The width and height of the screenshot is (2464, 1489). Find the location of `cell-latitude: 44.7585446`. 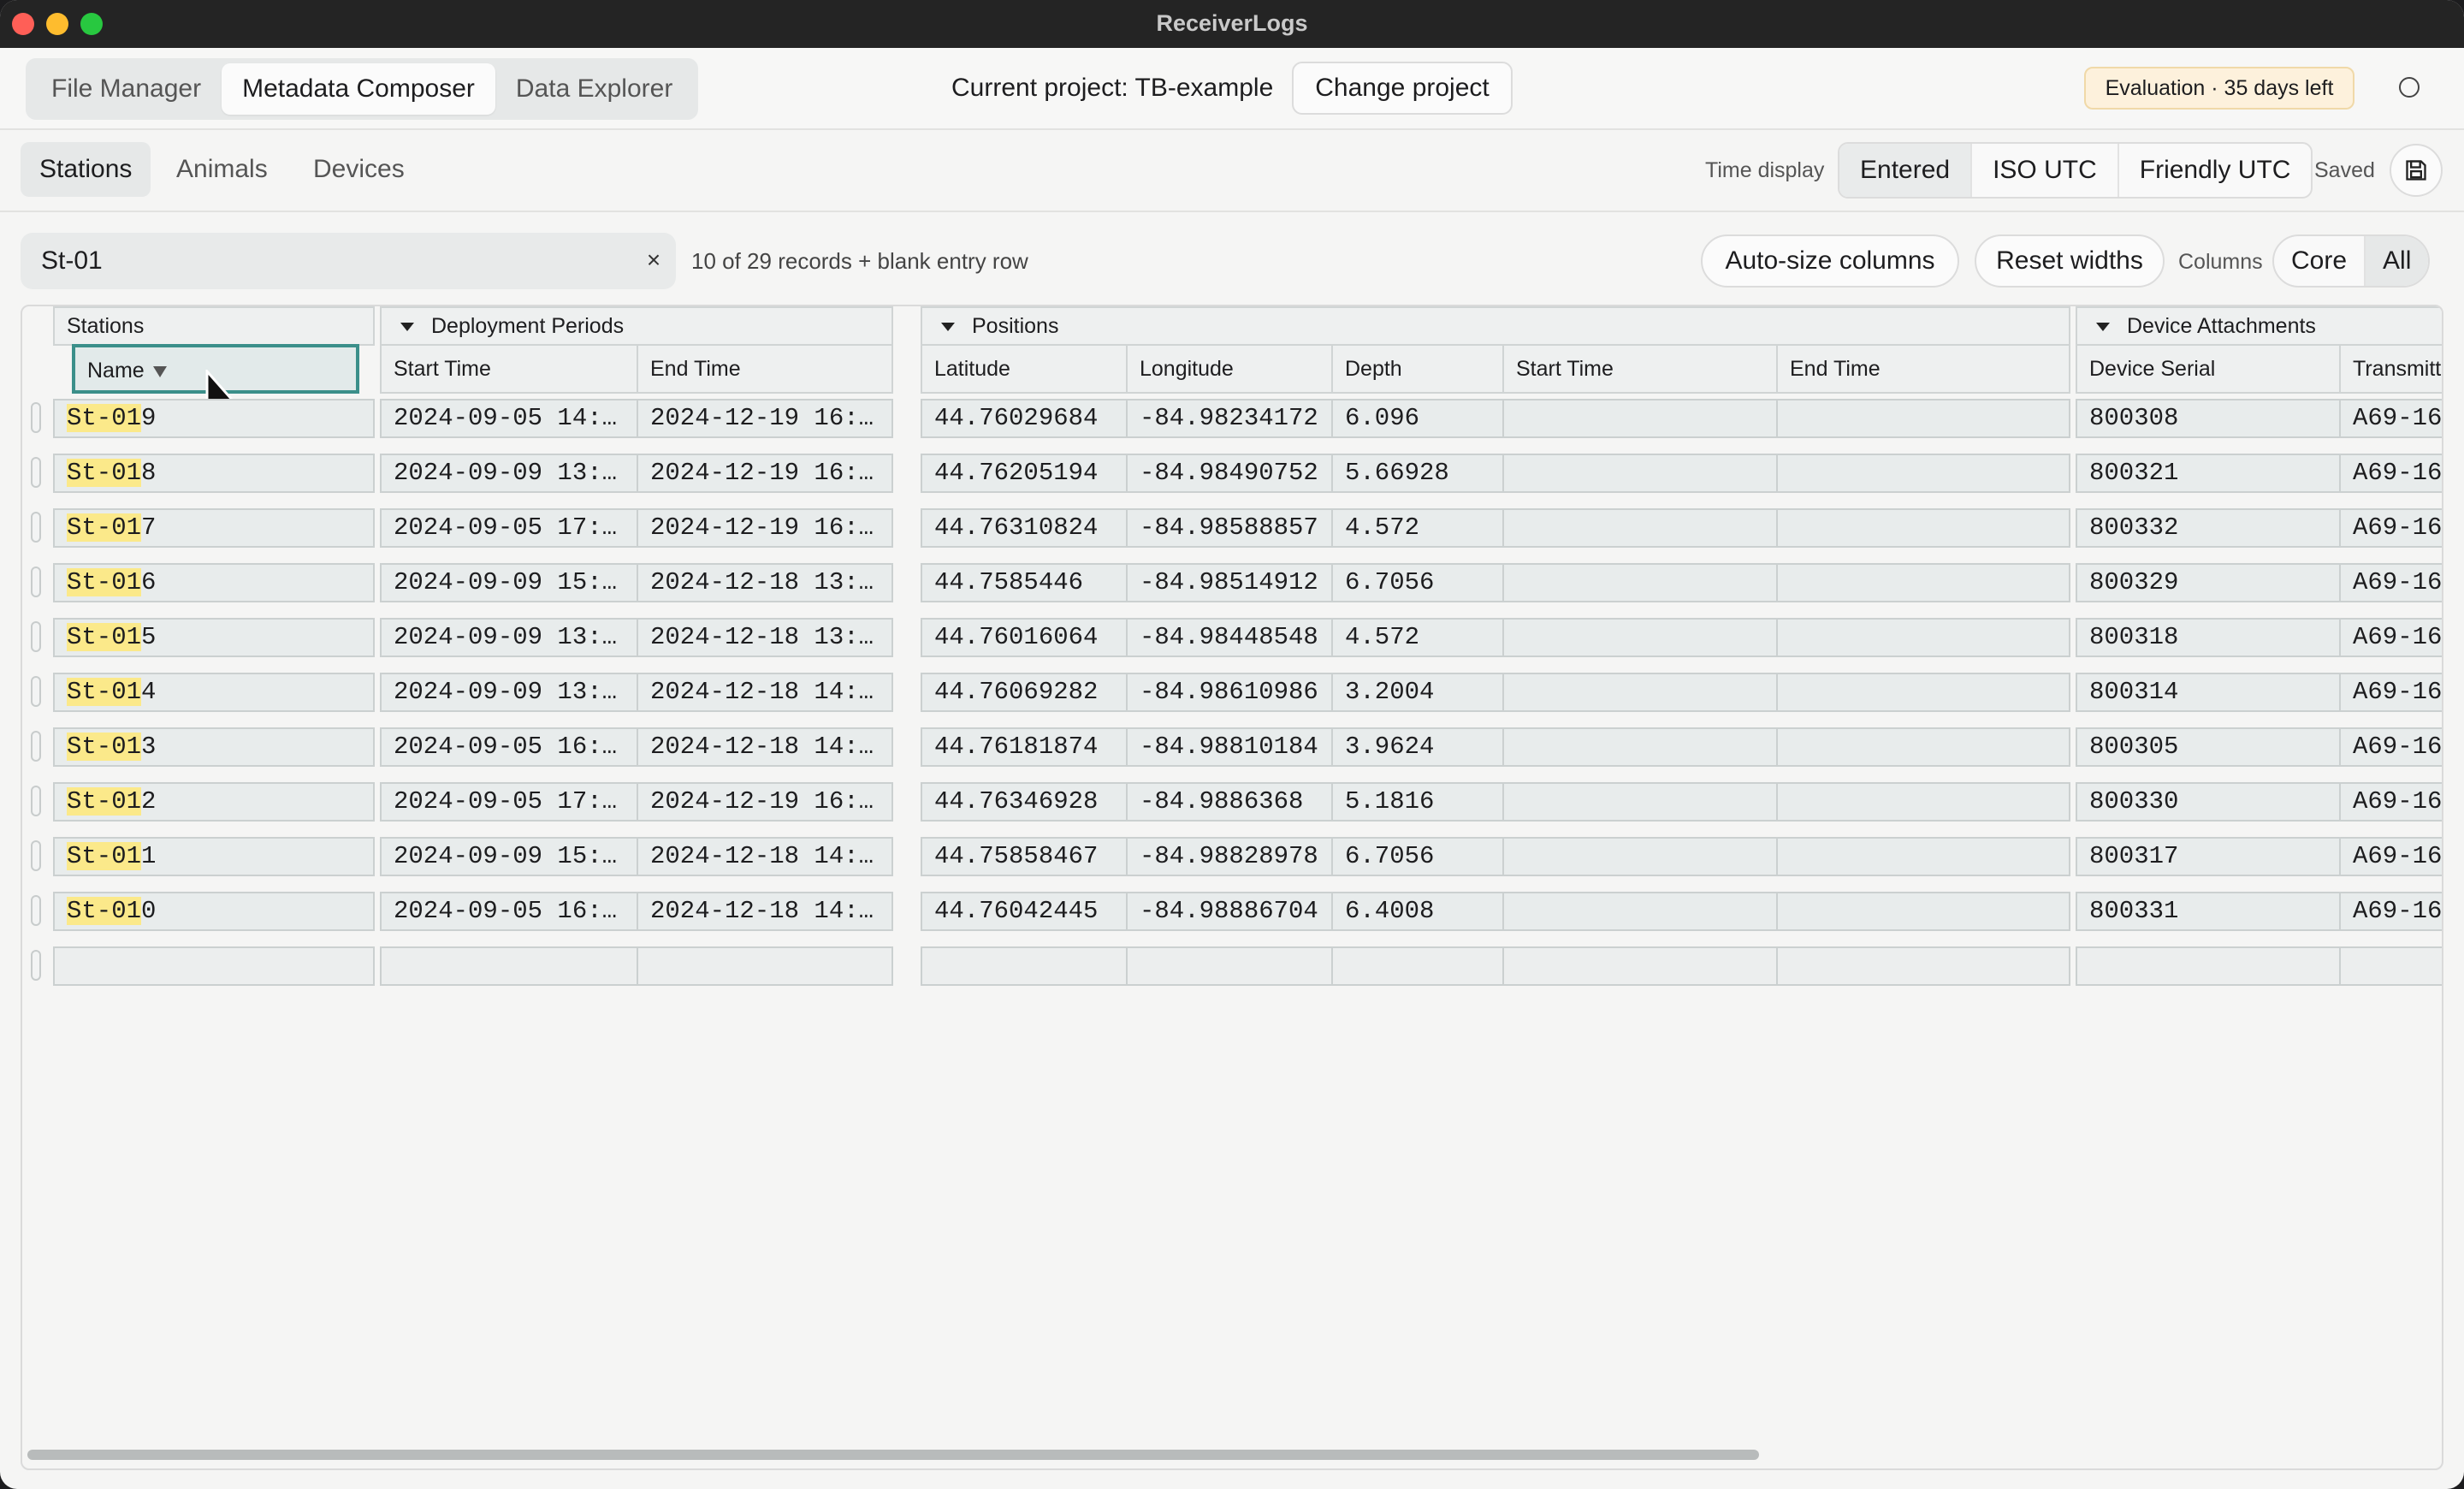

cell-latitude: 44.7585446 is located at coordinates (1024, 582).